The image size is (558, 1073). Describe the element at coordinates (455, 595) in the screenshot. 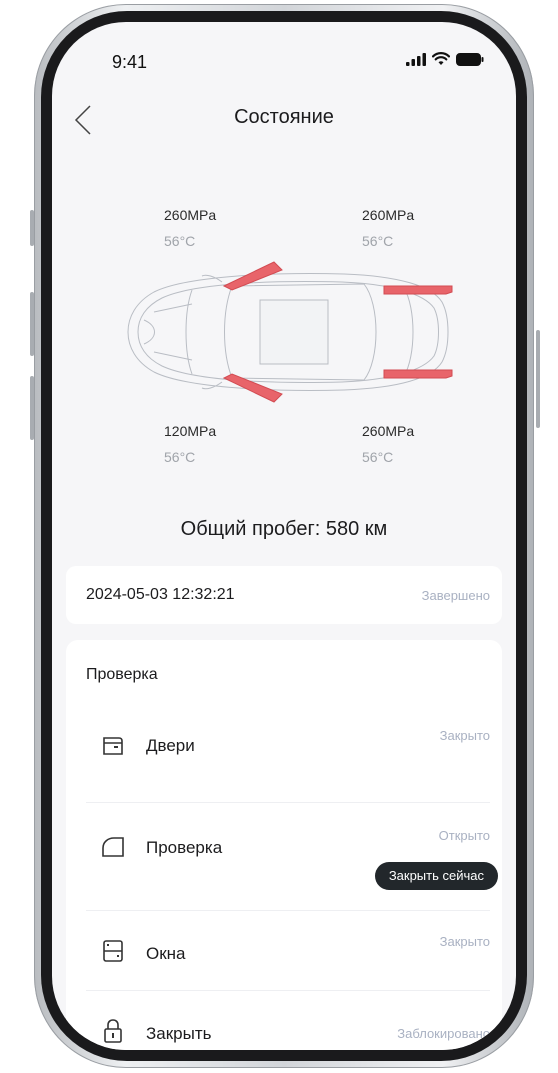

I see `record-status: Завершено` at that location.